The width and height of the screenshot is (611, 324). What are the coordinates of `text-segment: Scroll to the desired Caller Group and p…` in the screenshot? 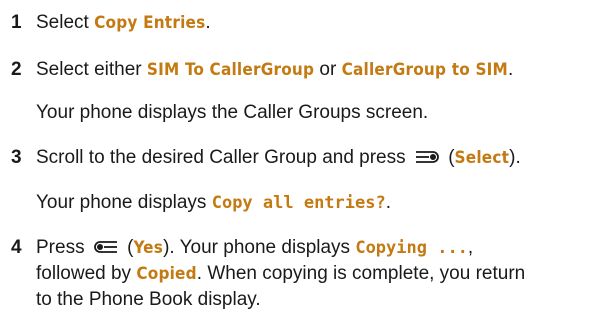 It's located at (223, 157).